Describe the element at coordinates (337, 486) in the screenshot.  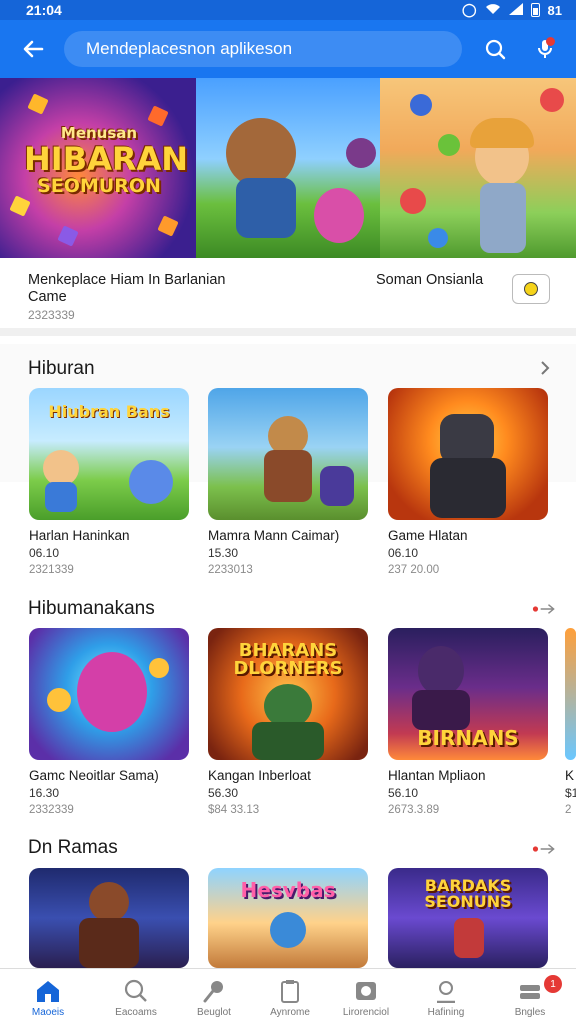
I see `enemy-icon` at that location.